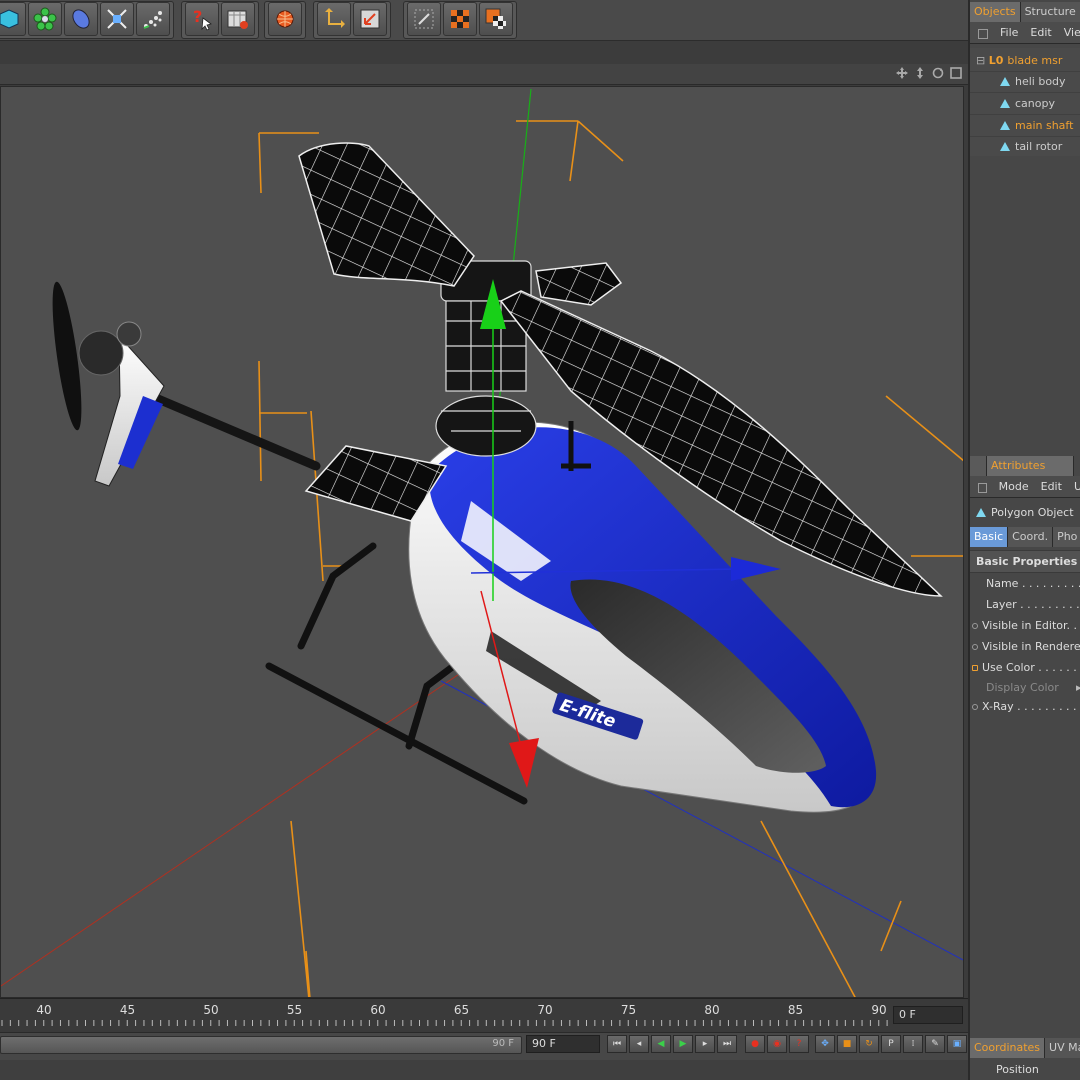 This screenshot has height=1080, width=1080. What do you see at coordinates (902, 73) in the screenshot?
I see `move-view-icon` at bounding box center [902, 73].